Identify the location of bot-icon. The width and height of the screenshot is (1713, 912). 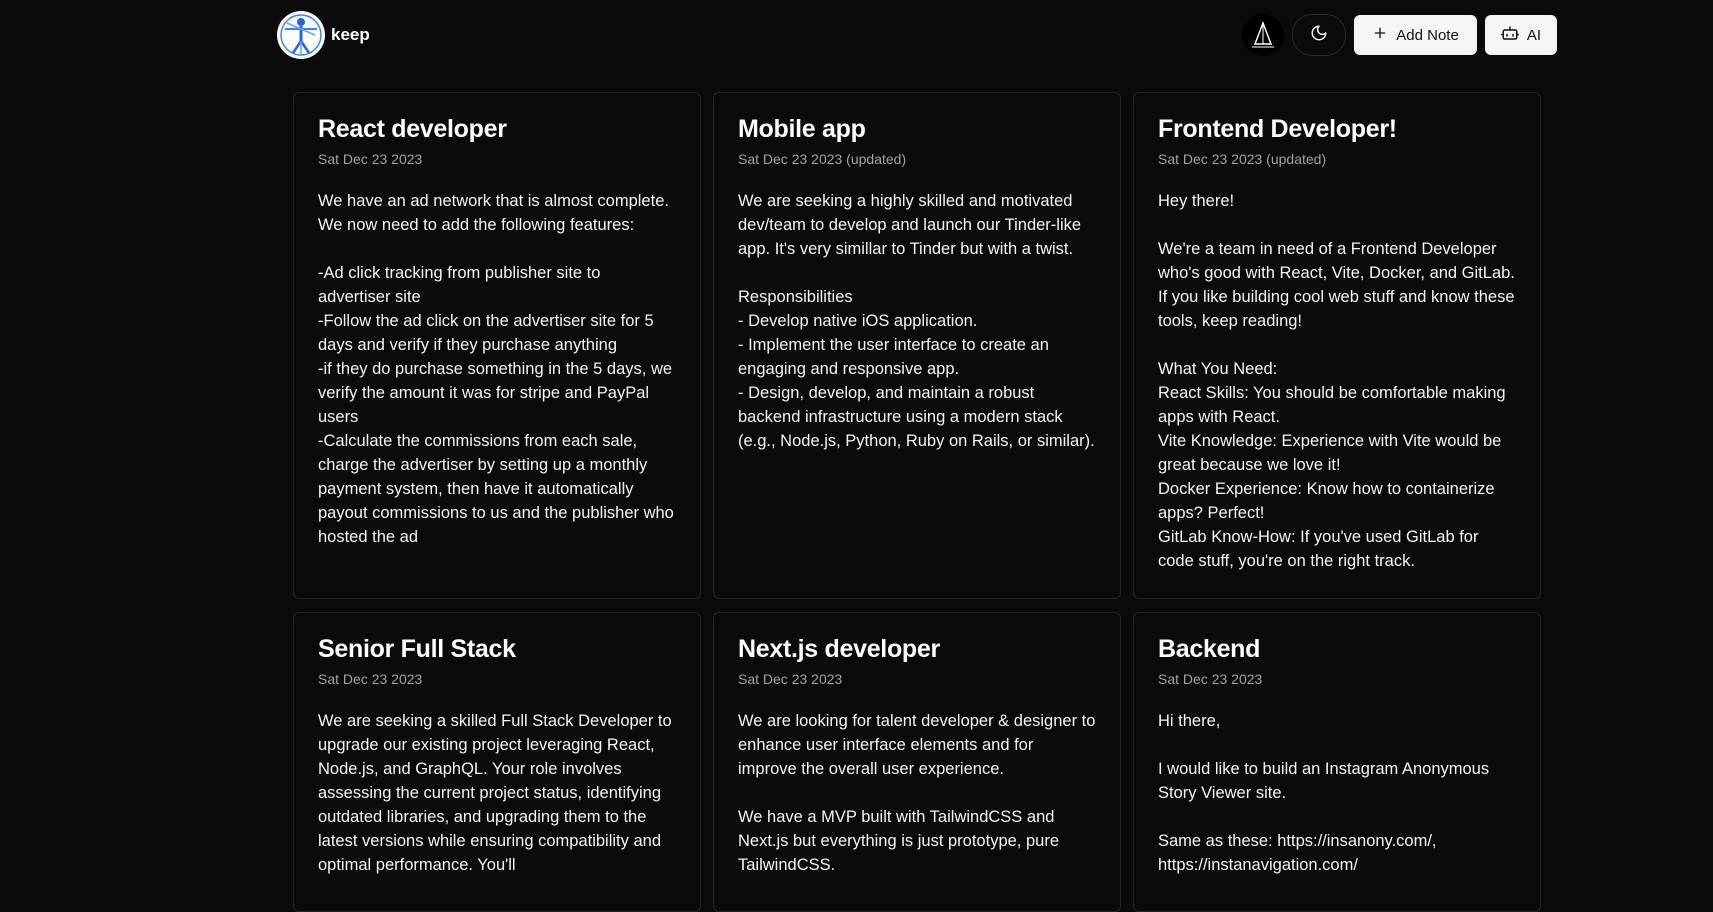
(1509, 35).